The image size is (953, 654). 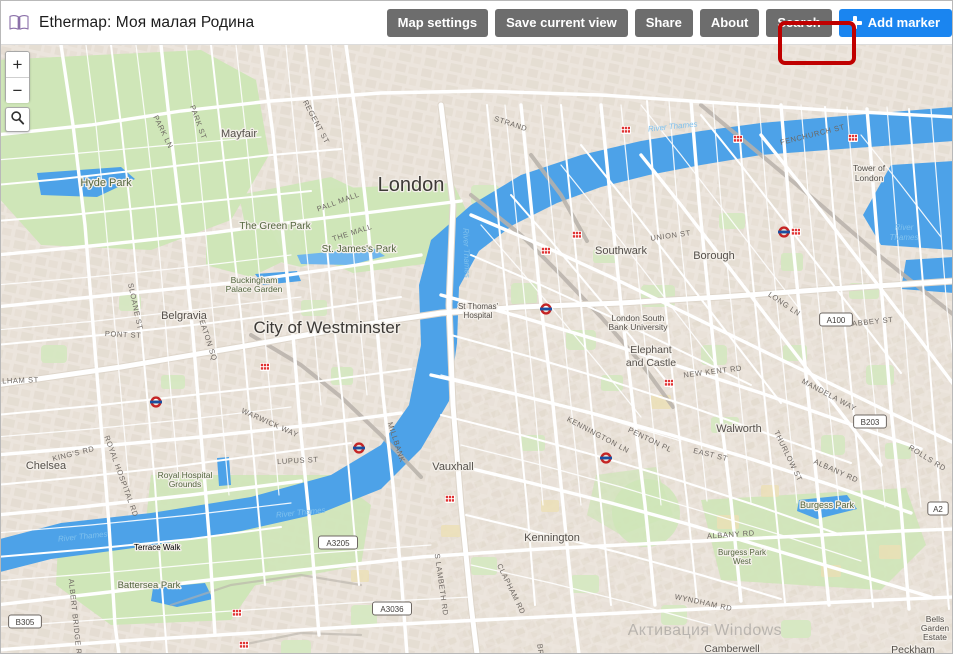 I want to click on map-place-label: The Green Park, so click(x=275, y=226).